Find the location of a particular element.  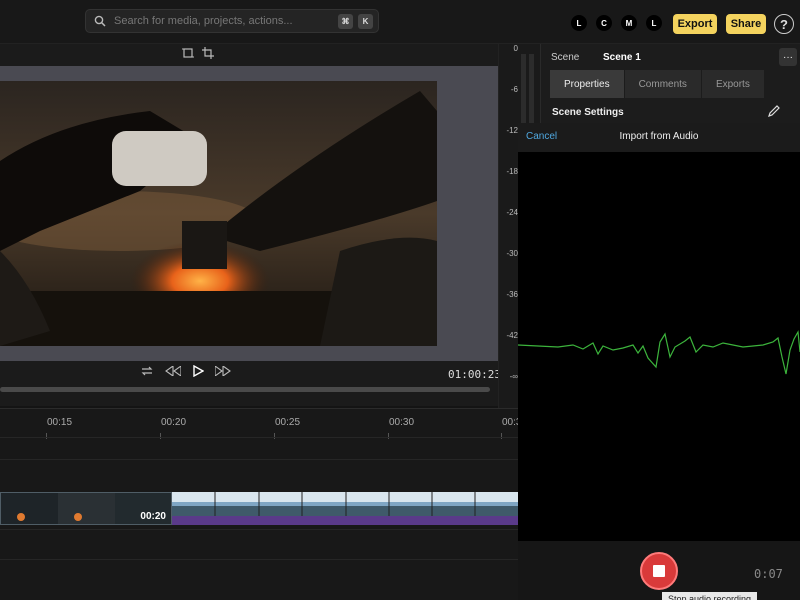

stop-recording-button is located at coordinates (659, 571).